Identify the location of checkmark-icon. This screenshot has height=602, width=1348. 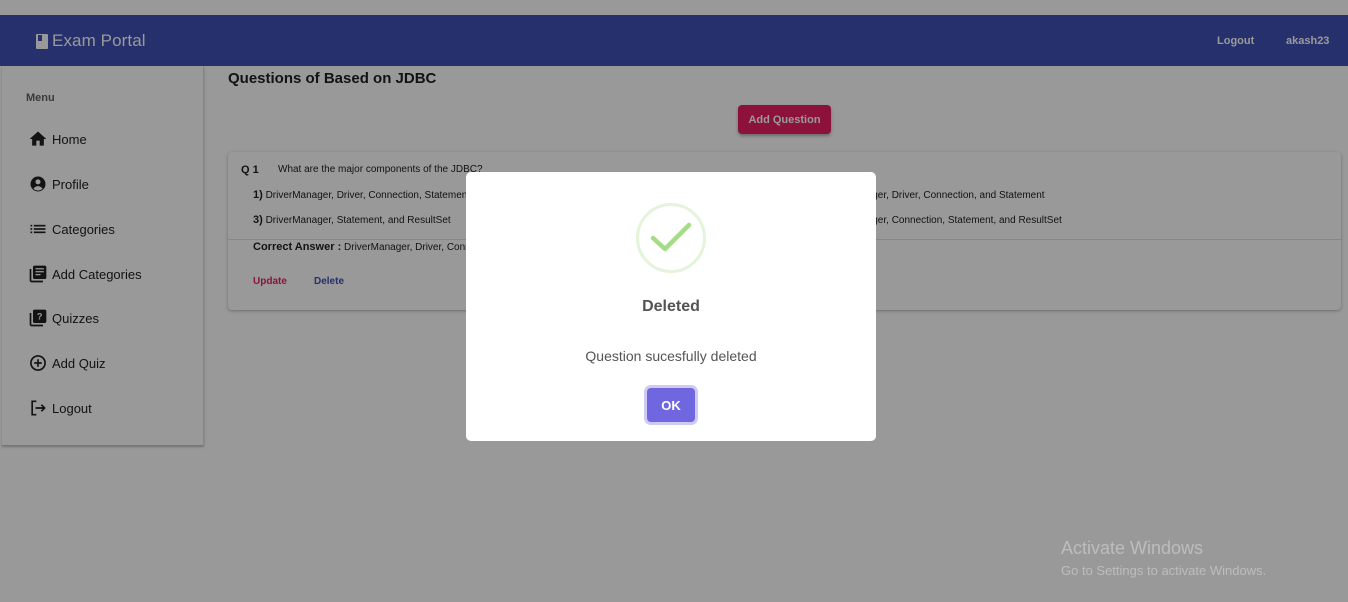
(671, 237).